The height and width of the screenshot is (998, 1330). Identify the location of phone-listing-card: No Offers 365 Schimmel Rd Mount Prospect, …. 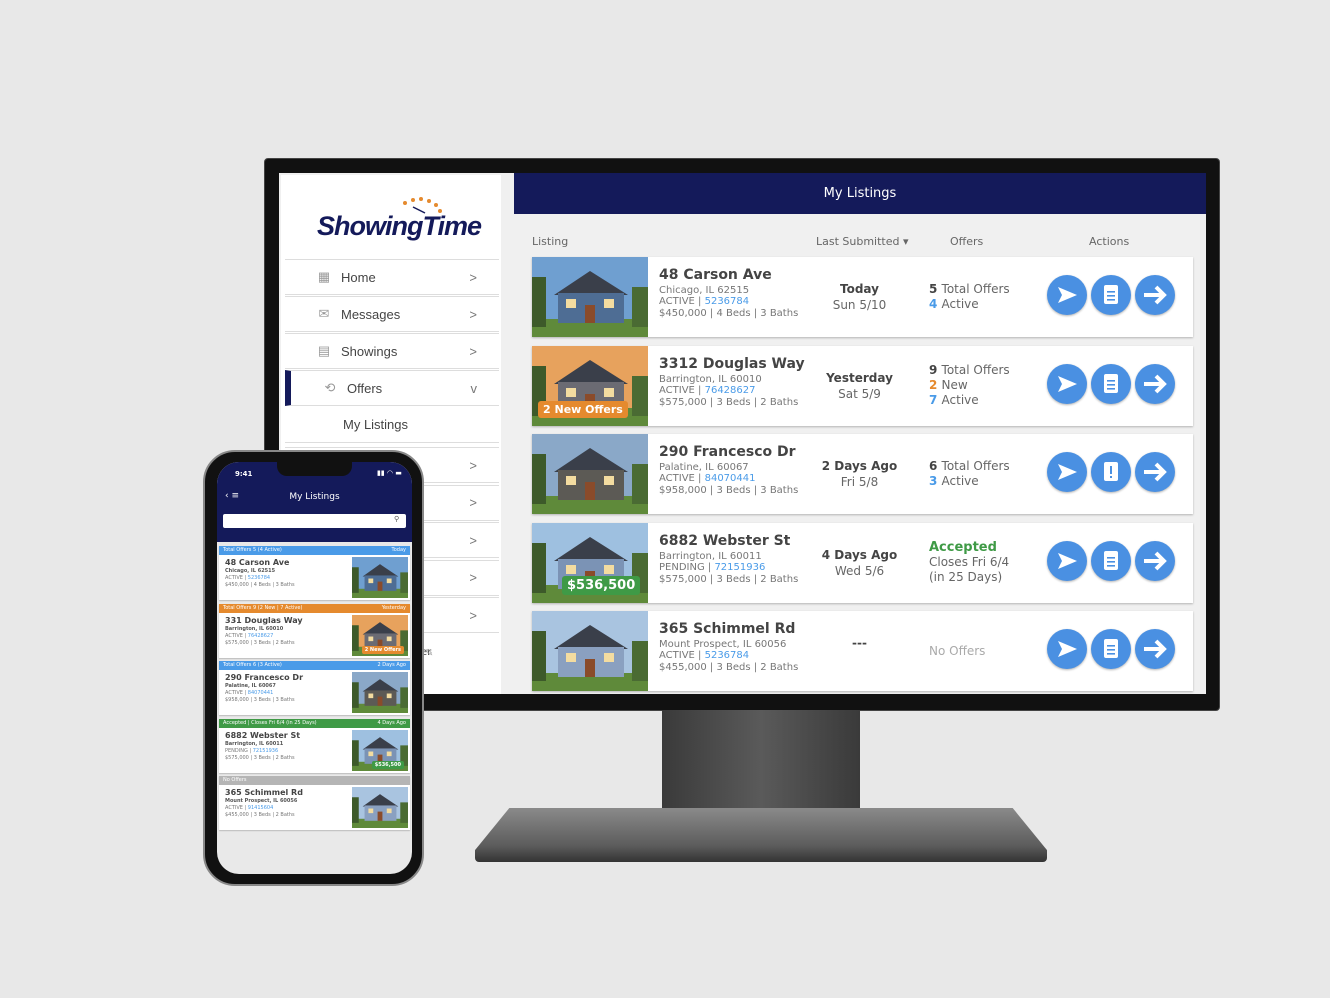
(314, 803).